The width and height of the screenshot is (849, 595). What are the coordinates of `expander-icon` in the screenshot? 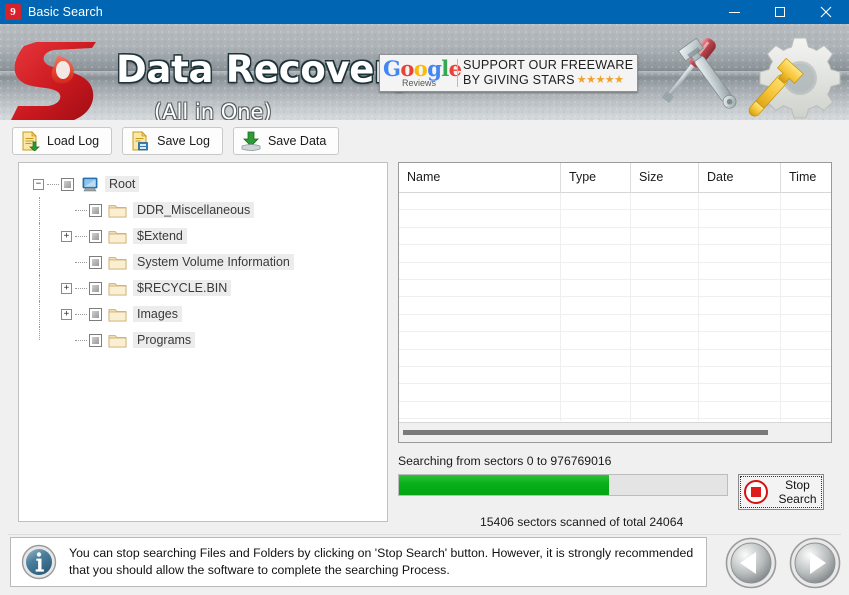 It's located at (66, 340).